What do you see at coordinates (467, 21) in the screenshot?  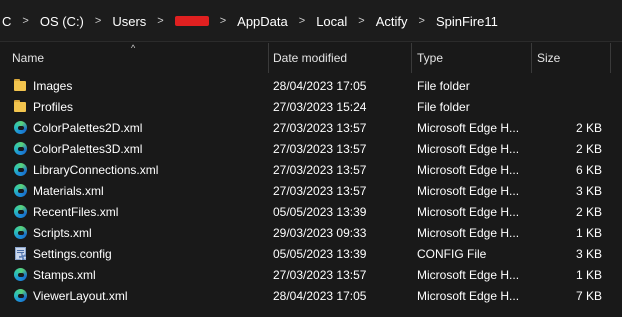 I see `breadcrumb-item-spinfire11: SpinFire11` at bounding box center [467, 21].